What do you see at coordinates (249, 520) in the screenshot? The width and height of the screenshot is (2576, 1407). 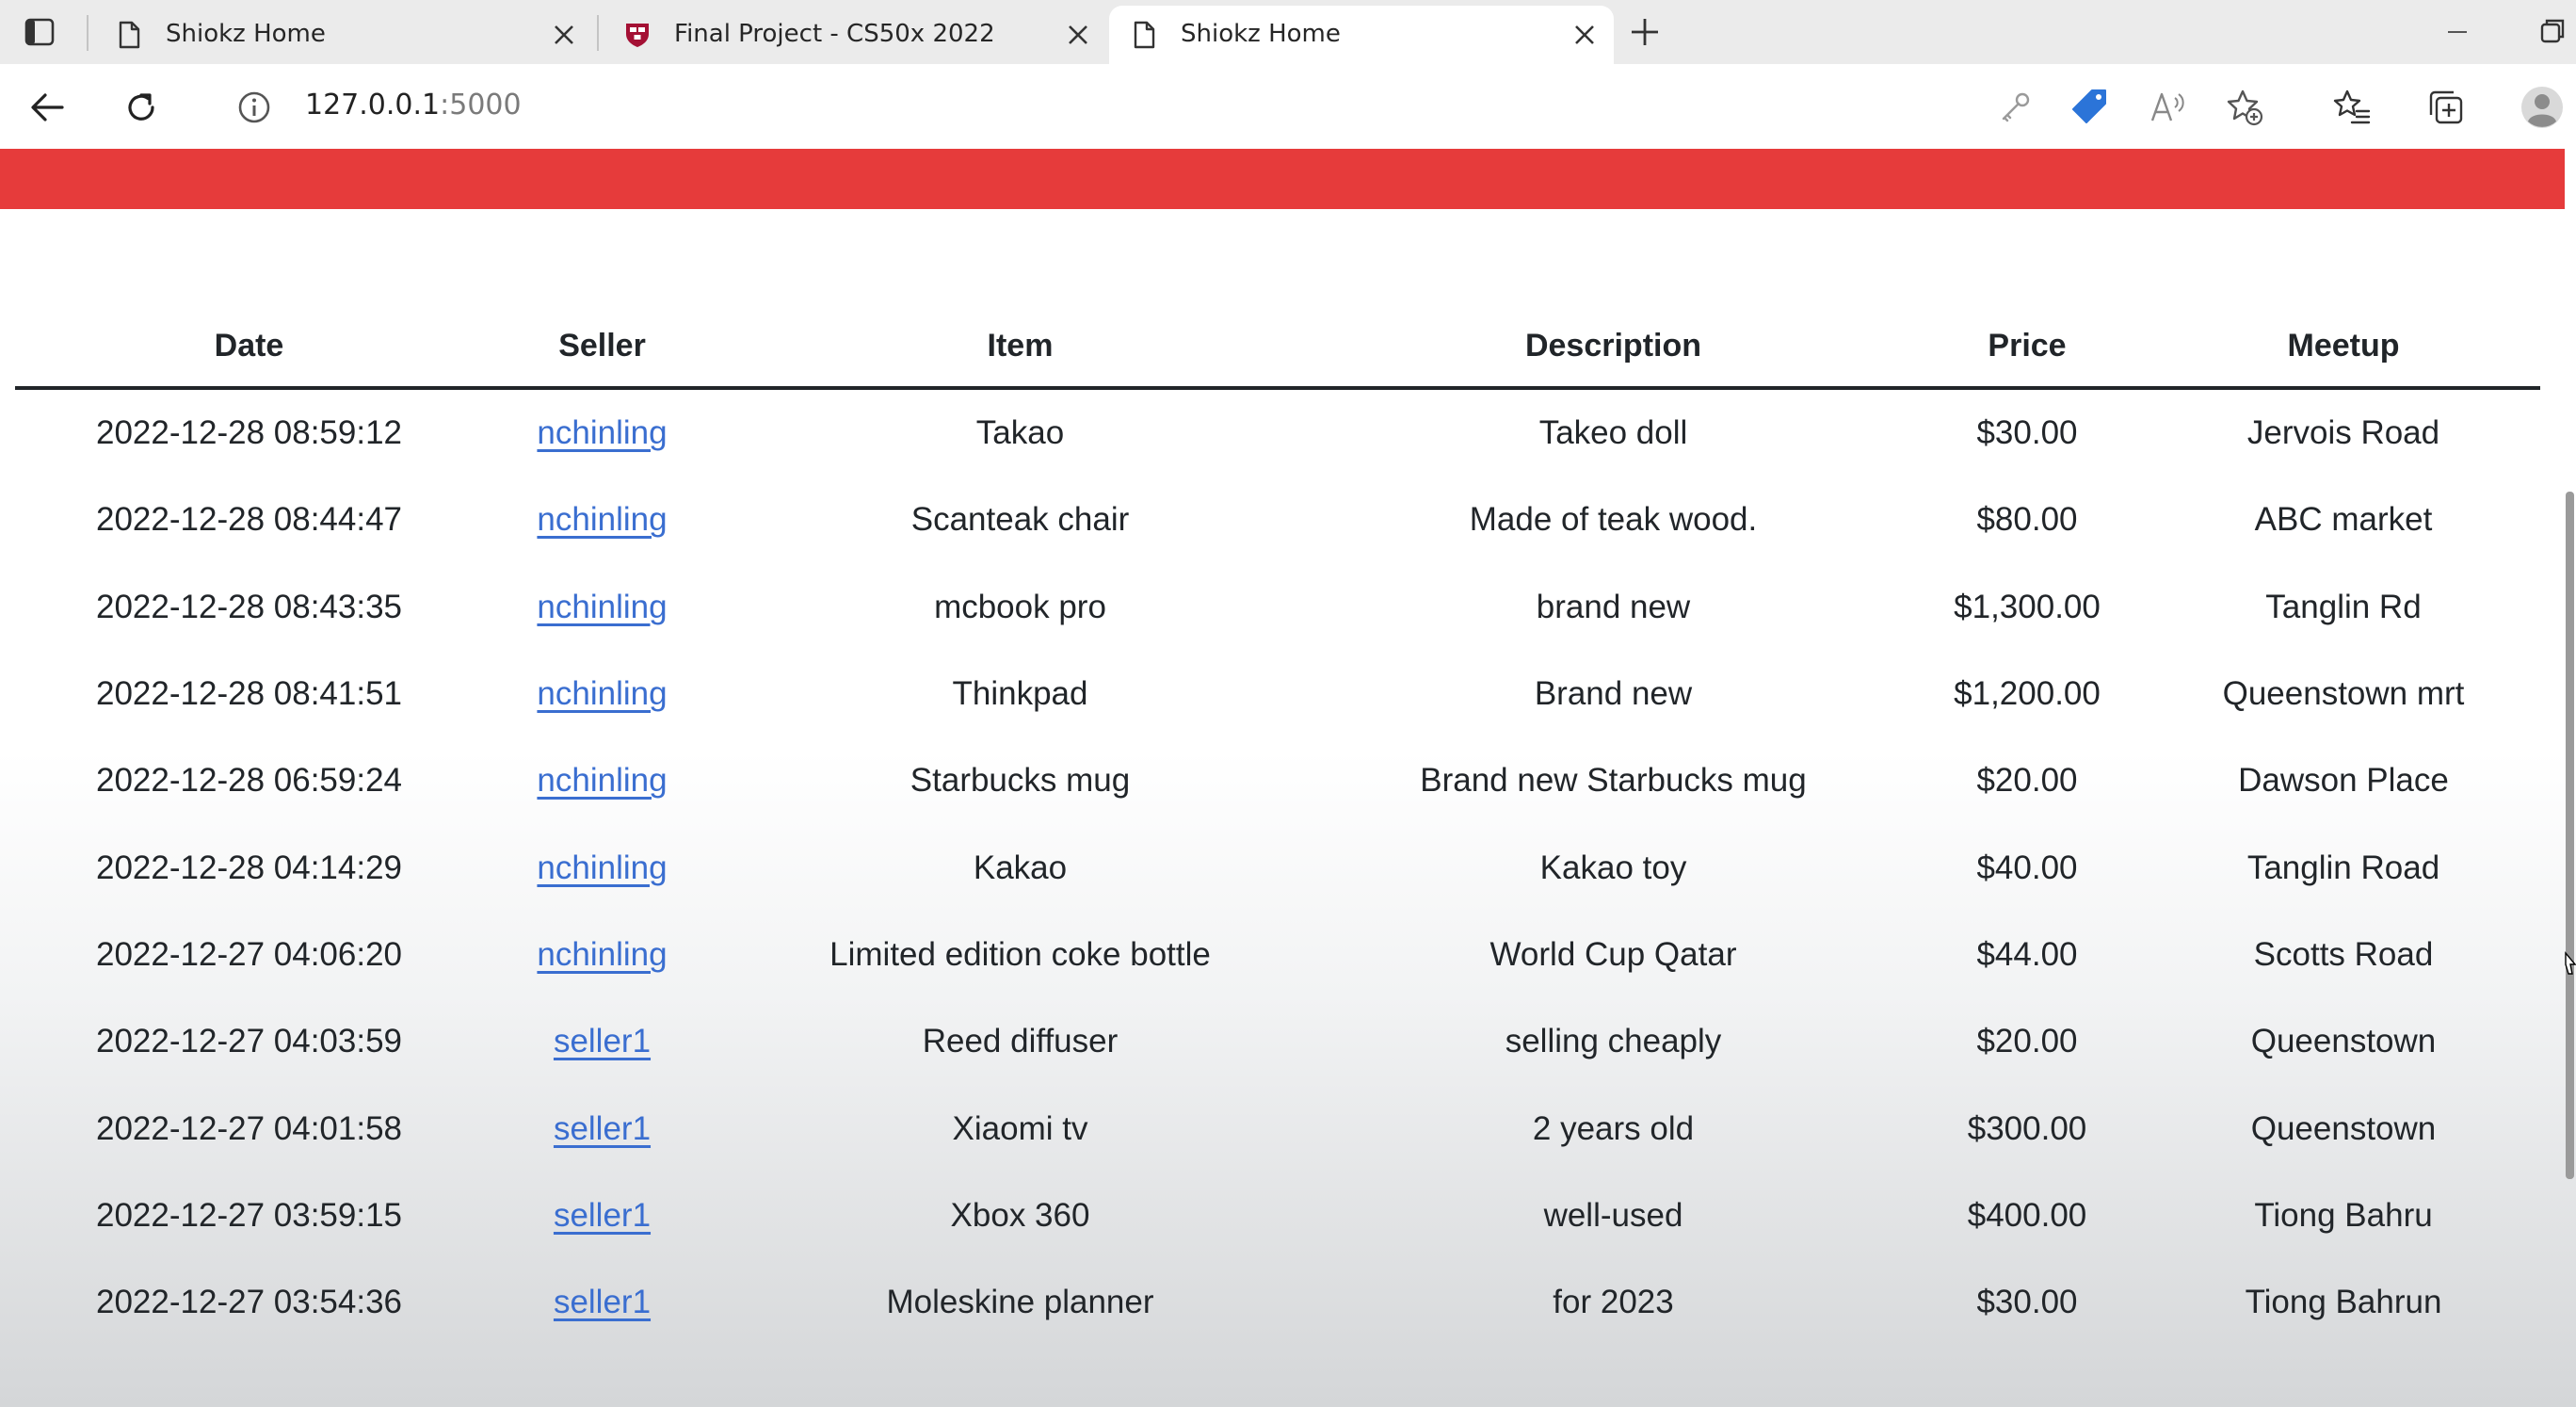 I see `cell-date: 2022-12-28 08:44:47` at bounding box center [249, 520].